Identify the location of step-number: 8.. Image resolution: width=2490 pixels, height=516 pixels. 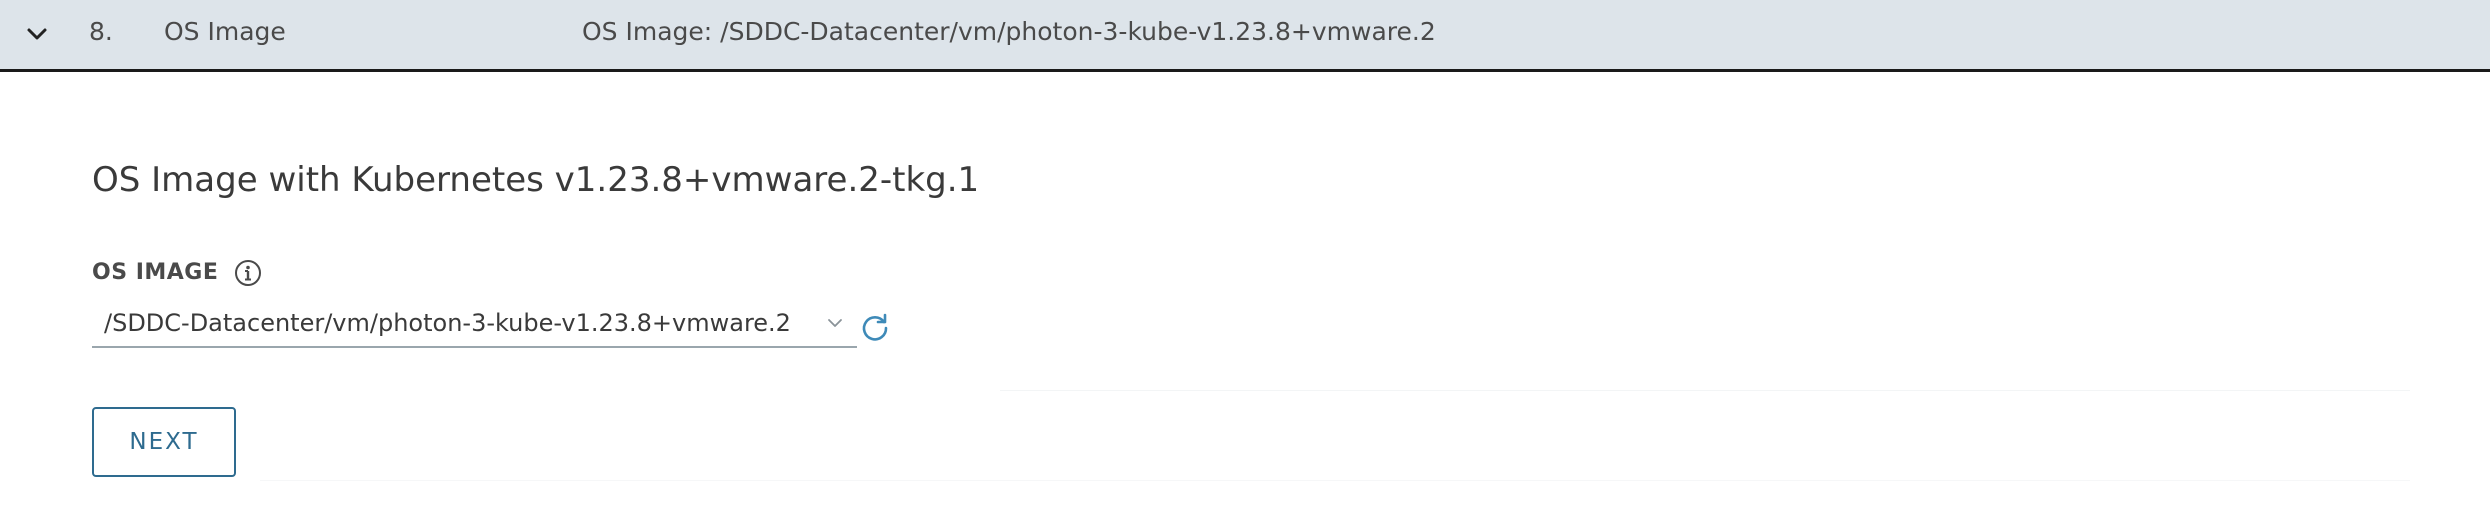
(101, 31).